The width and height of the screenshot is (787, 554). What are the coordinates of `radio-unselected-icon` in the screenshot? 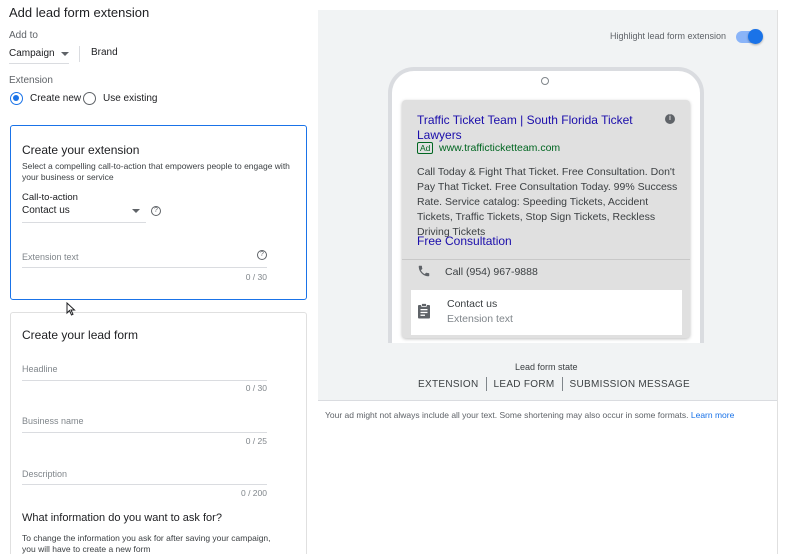 It's located at (89, 98).